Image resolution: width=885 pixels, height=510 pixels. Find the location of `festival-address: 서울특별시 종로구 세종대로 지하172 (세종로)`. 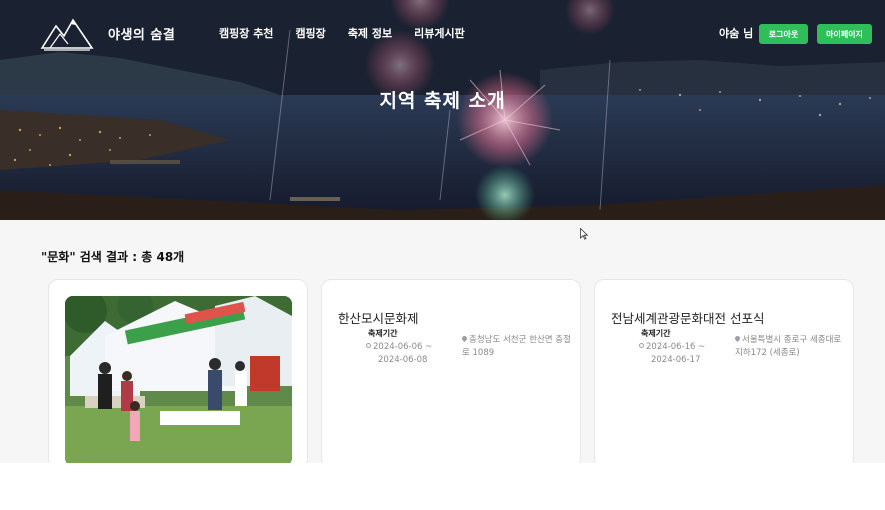

festival-address: 서울특별시 종로구 세종대로 지하172 (세종로) is located at coordinates (789, 347).